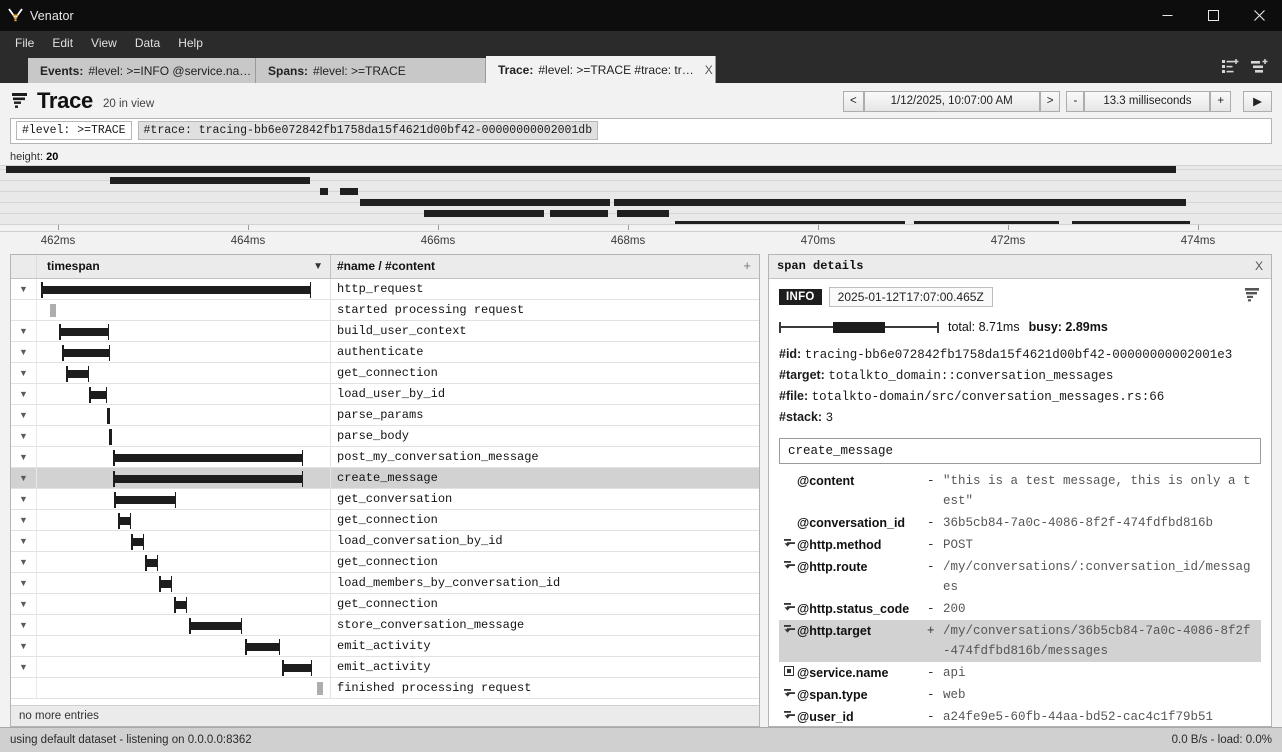  What do you see at coordinates (1259, 15) in the screenshot?
I see `close-button` at bounding box center [1259, 15].